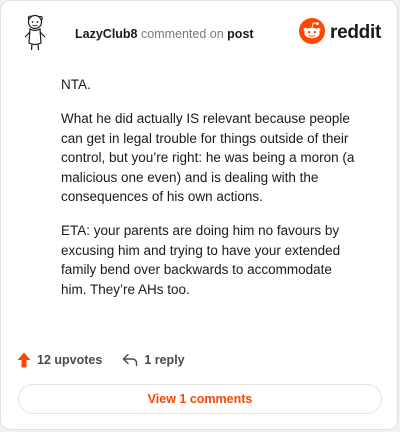  What do you see at coordinates (70, 360) in the screenshot?
I see `upvote-count: 12 upvotes` at bounding box center [70, 360].